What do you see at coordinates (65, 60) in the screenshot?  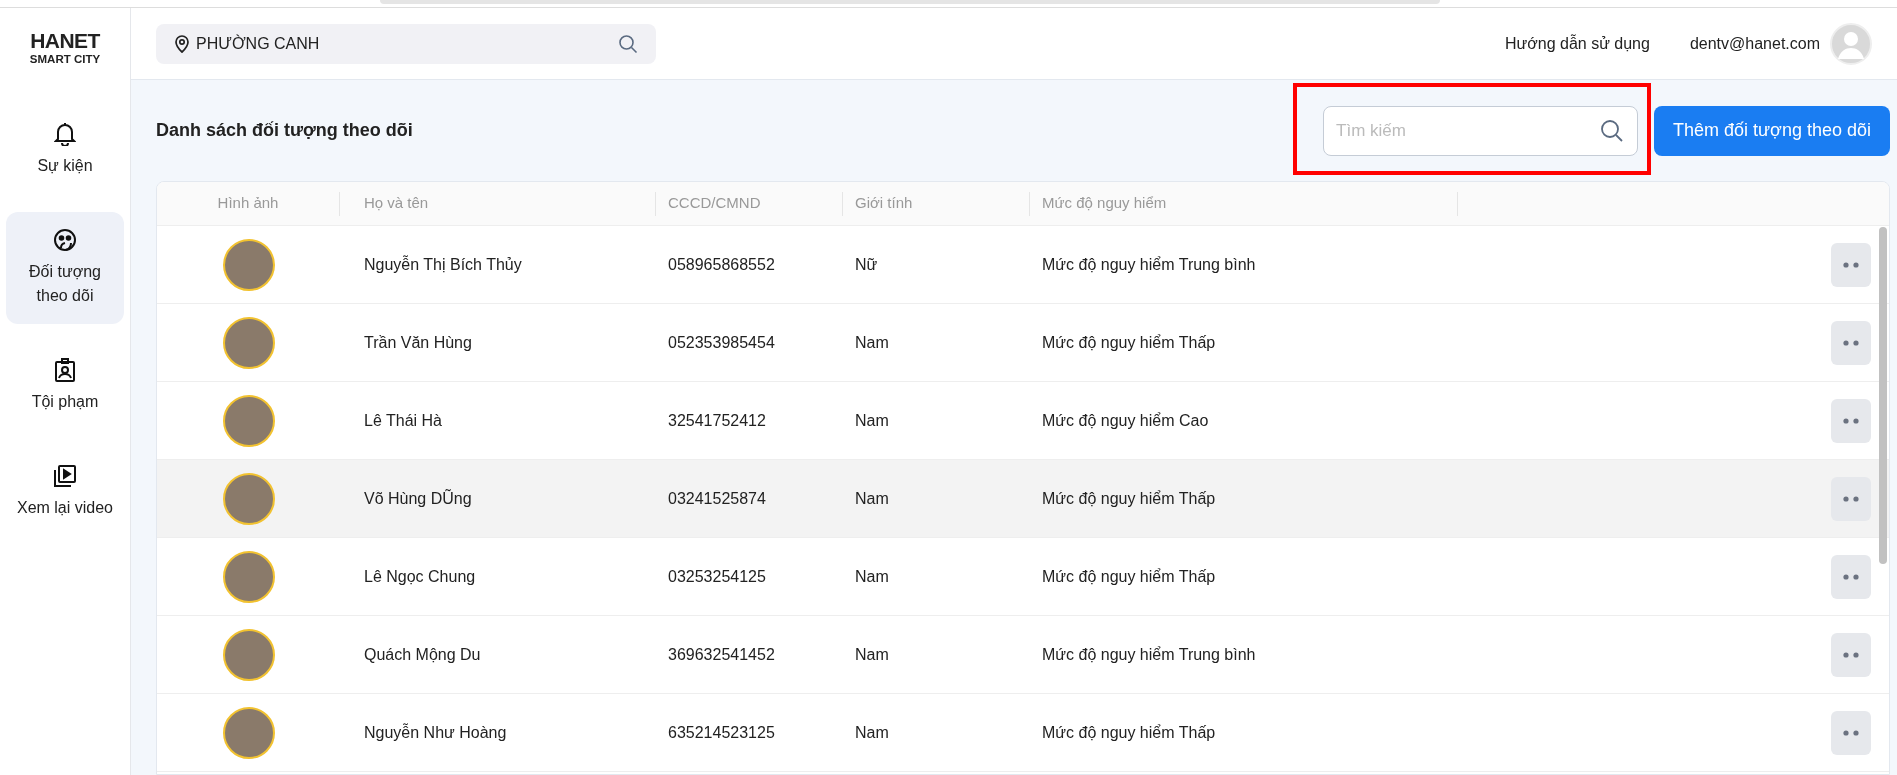 I see `logo-tagline: SMART CITY` at bounding box center [65, 60].